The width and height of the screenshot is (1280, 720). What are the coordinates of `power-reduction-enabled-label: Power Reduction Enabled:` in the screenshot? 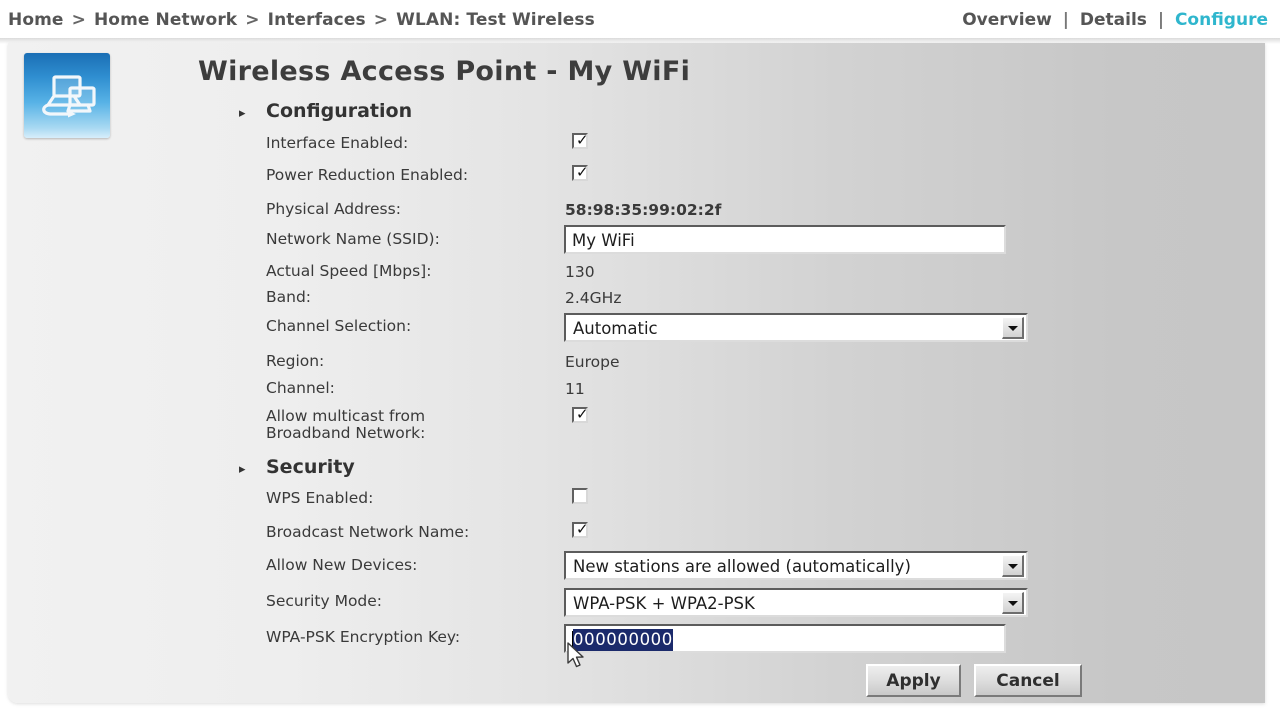 It's located at (367, 175).